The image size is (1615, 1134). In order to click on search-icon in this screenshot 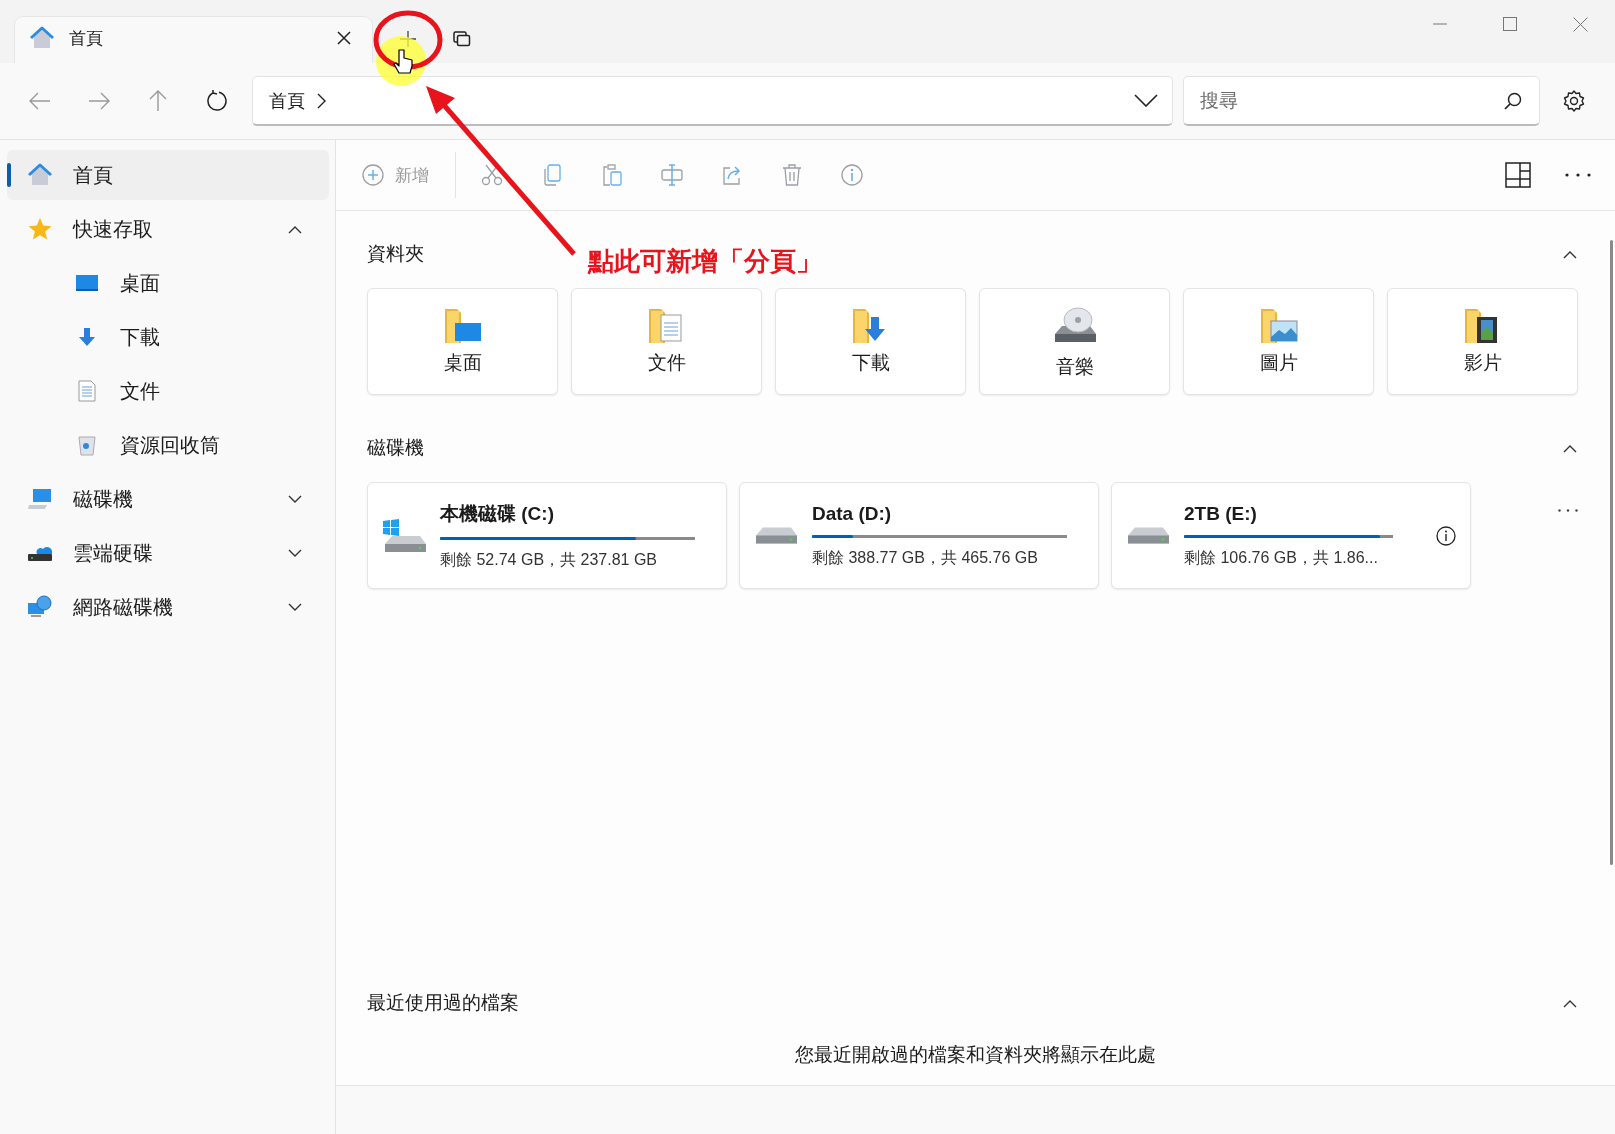, I will do `click(1513, 101)`.